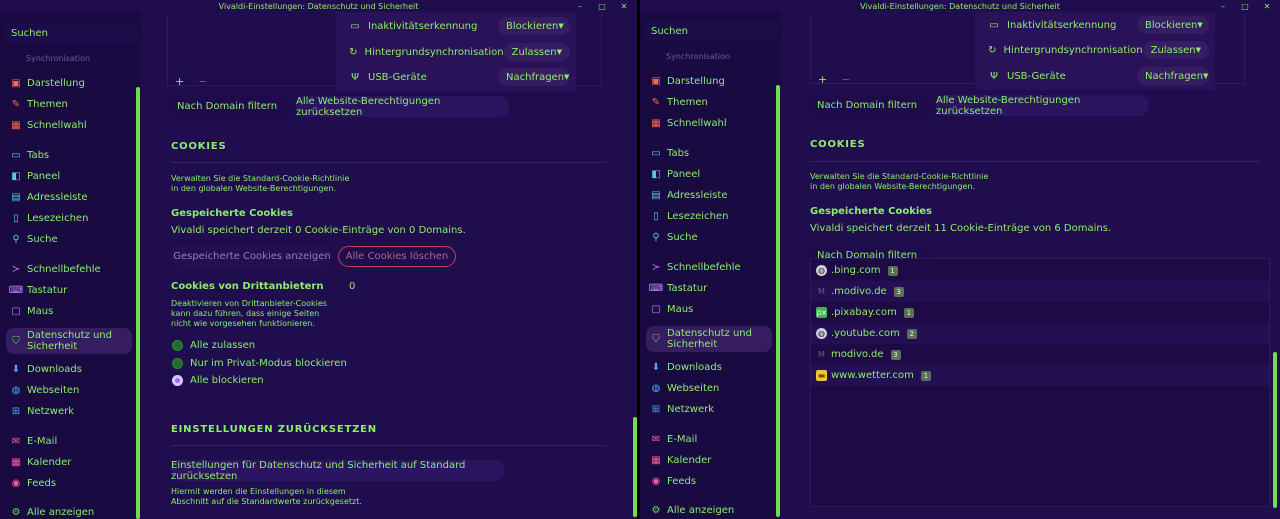  What do you see at coordinates (1040, 375) in the screenshot?
I see `cookie-domain-row: ▬ www.wetter.com 1` at bounding box center [1040, 375].